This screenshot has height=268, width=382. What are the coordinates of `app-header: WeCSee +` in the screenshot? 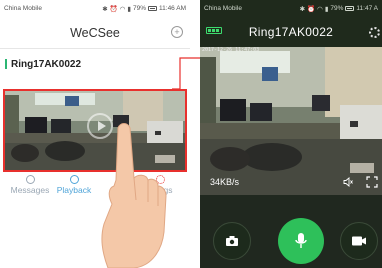 It's located at (95, 33).